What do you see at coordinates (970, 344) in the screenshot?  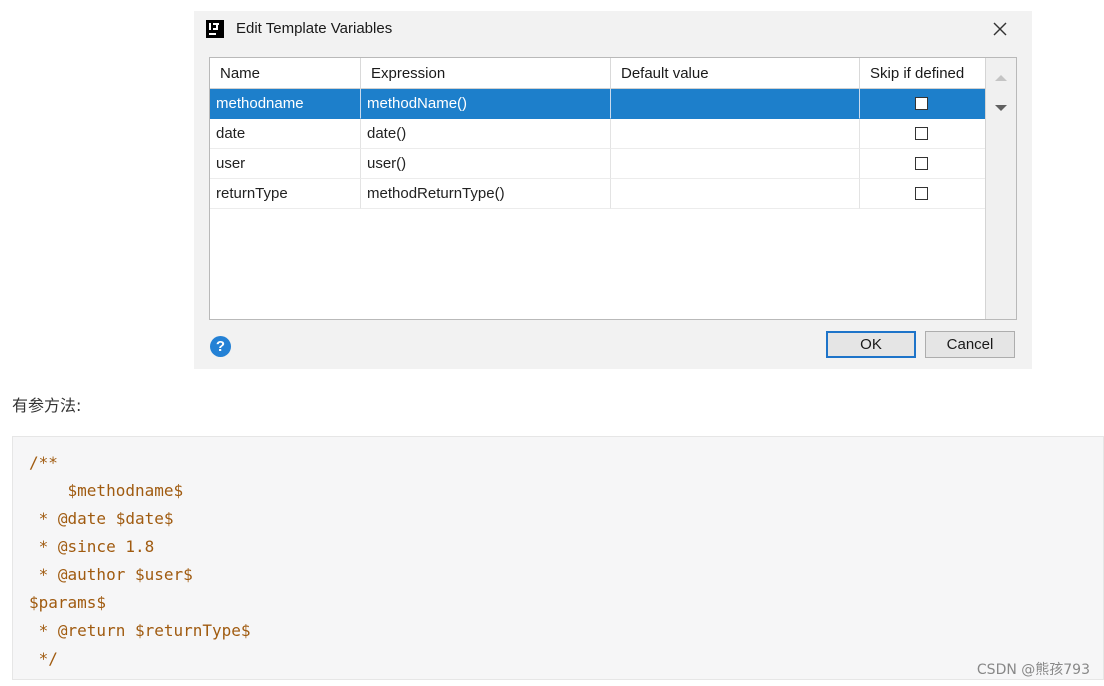 I see `cancel-button: Cancel` at bounding box center [970, 344].